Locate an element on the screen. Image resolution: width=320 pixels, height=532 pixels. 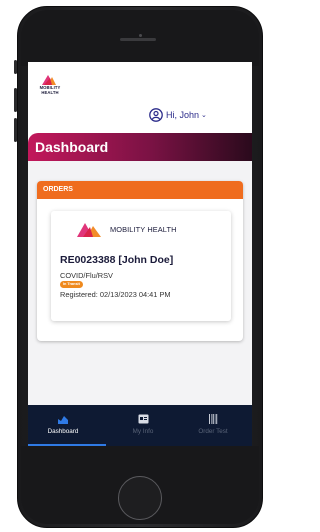
app-logo: MOBILITY HEALTH is located at coordinates (50, 83).